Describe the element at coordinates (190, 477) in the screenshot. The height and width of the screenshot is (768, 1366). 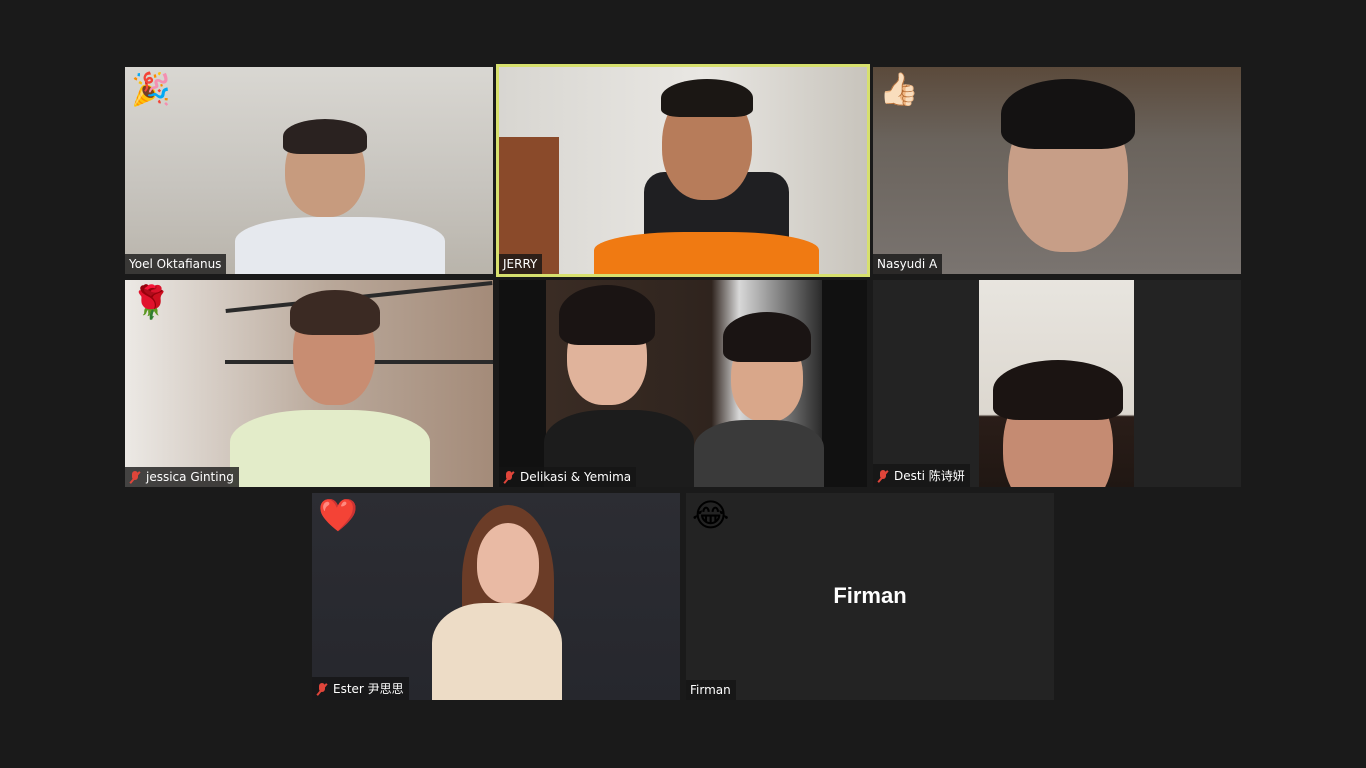
I see `participant-name: jessica Ginting` at that location.